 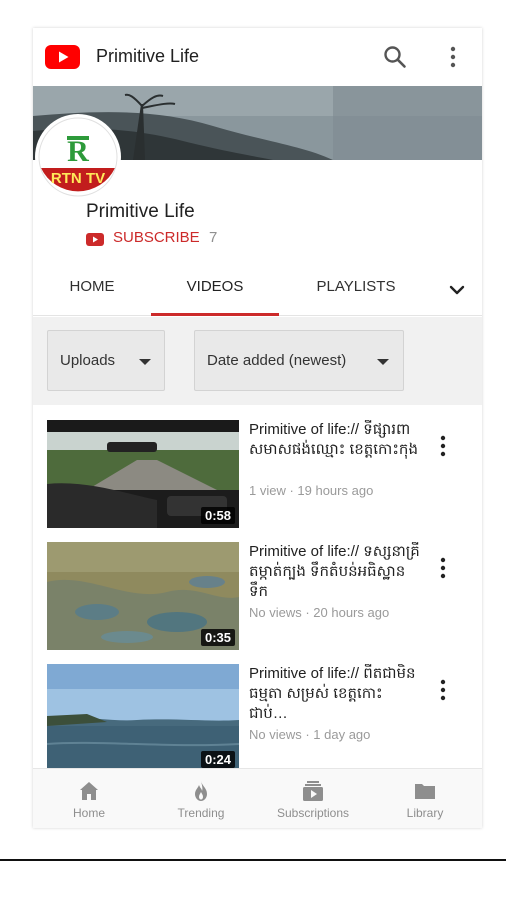 I want to click on video-meta: No views · 20 hours ago, so click(x=319, y=612).